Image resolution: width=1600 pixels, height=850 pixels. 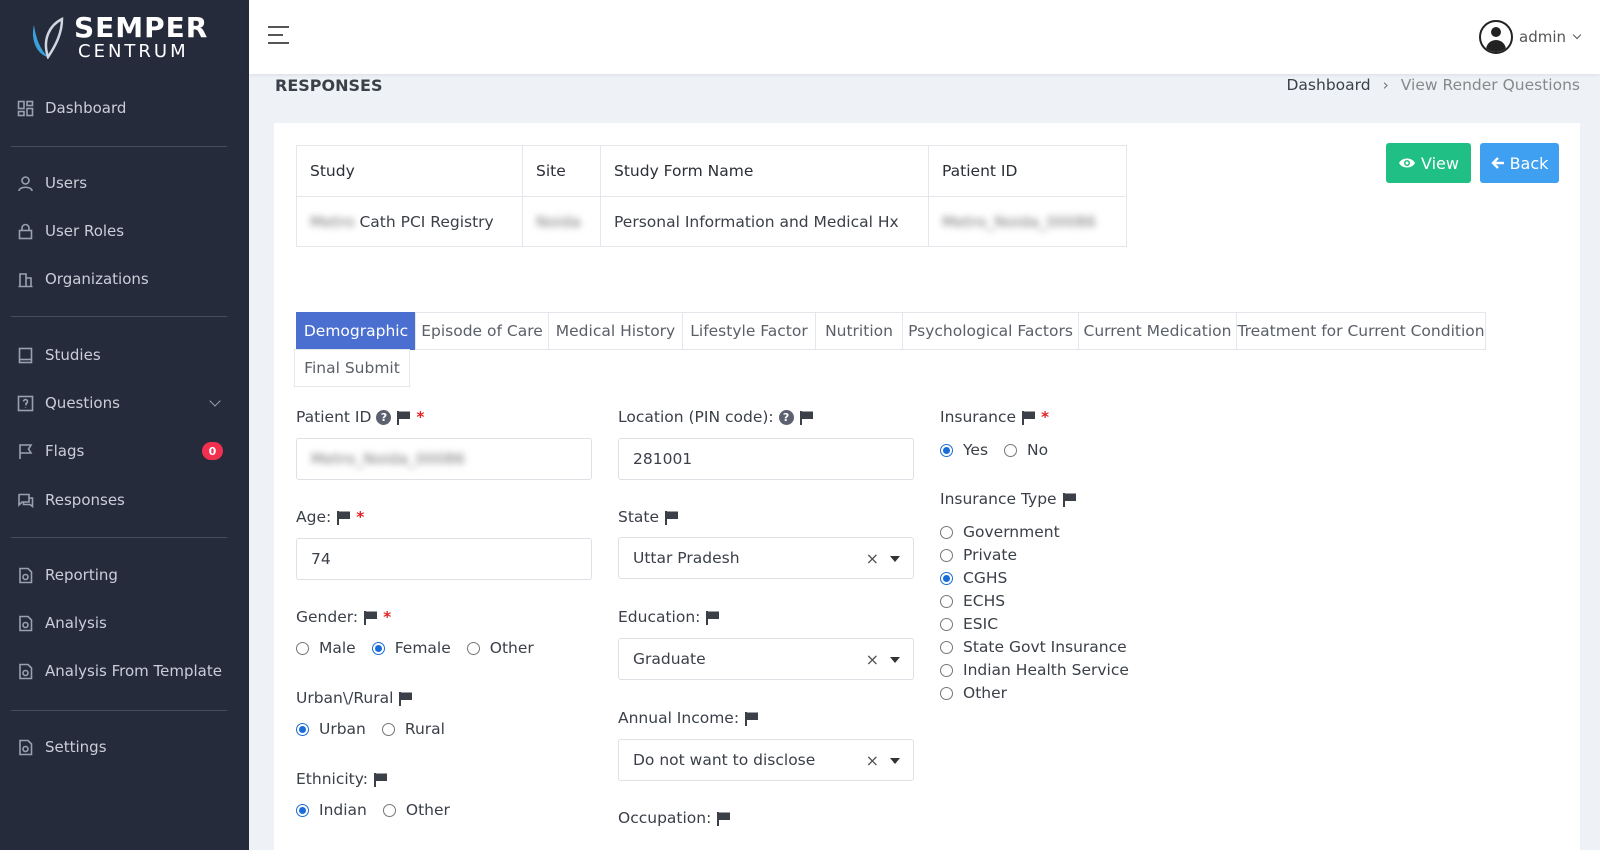 What do you see at coordinates (124, 575) in the screenshot?
I see `sidebar-item-reporting: Reporting` at bounding box center [124, 575].